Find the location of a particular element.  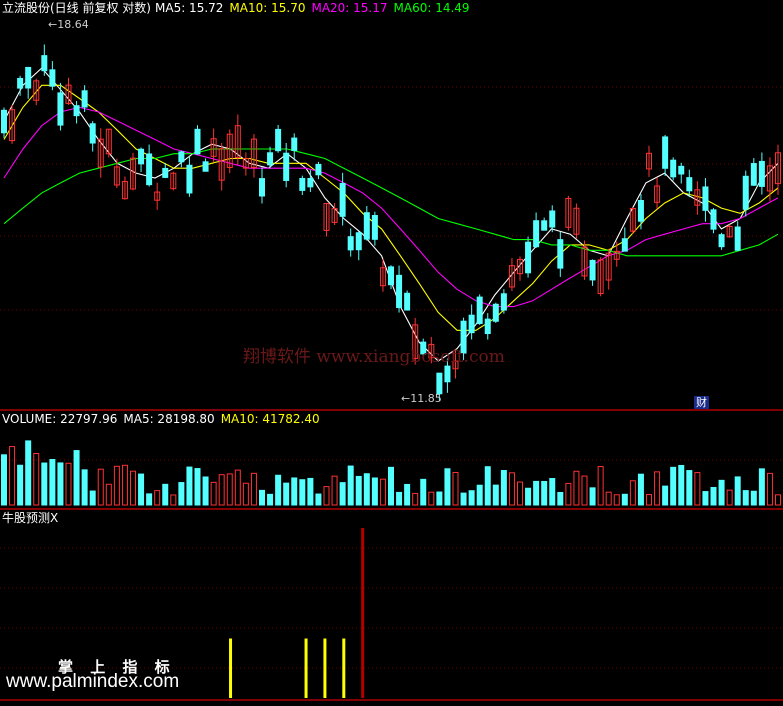

indicator-panel-header: 牛股预测X is located at coordinates (33, 518).